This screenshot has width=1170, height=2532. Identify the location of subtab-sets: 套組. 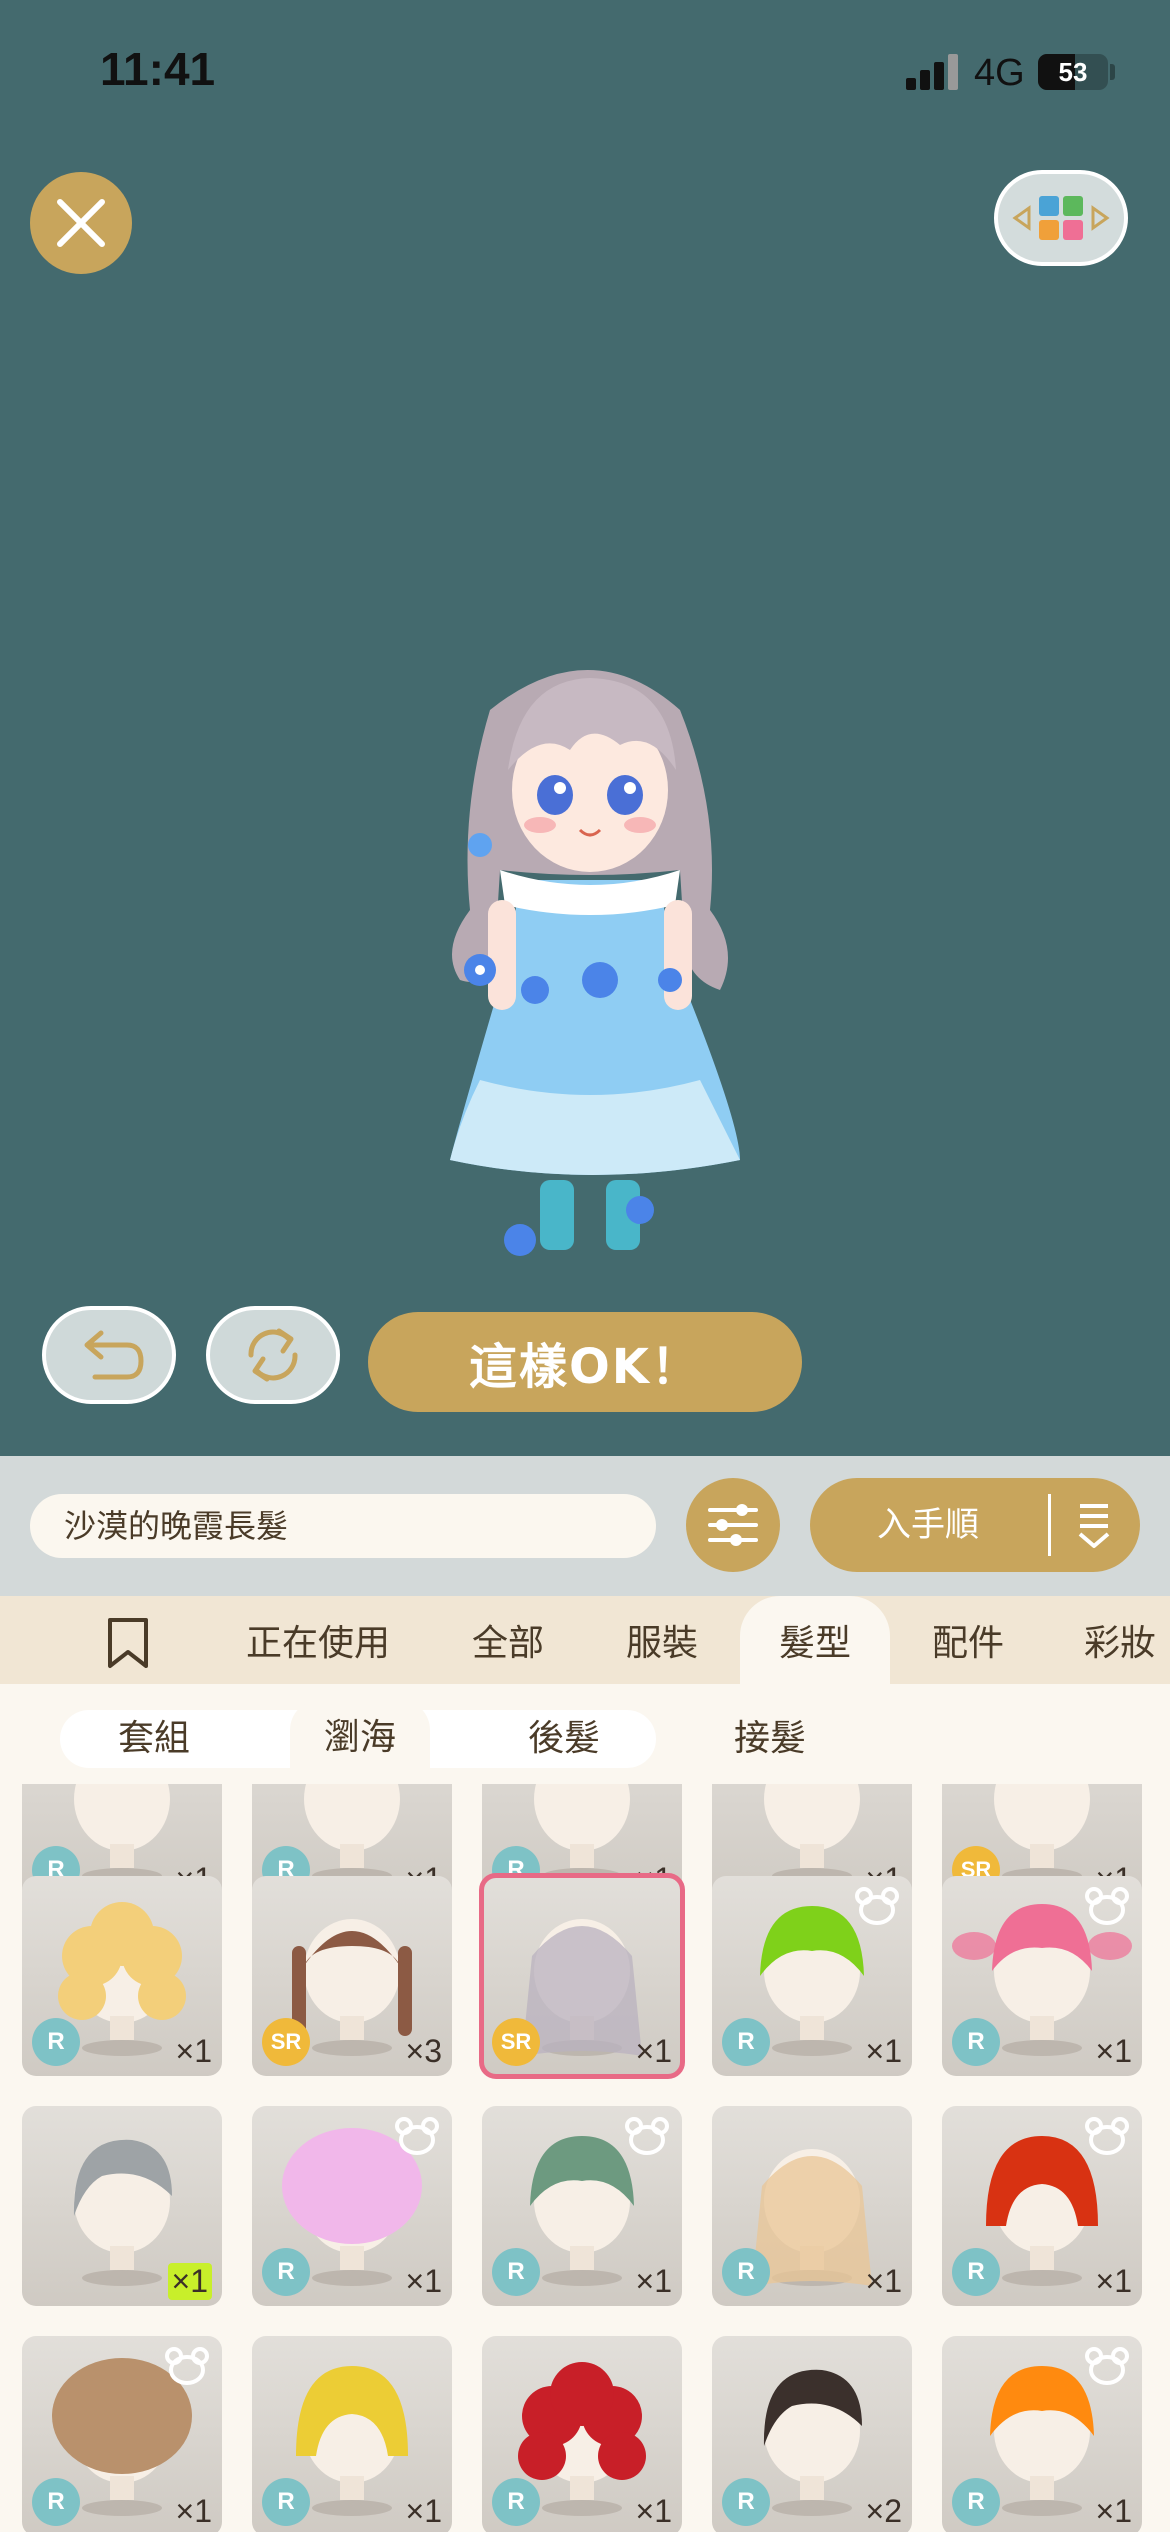
(154, 1739).